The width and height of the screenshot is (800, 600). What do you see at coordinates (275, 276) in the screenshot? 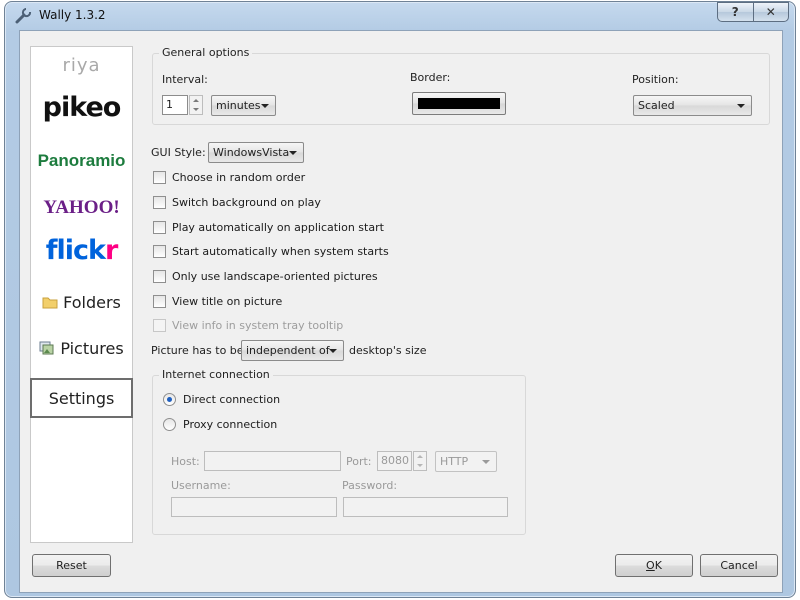
I see `checkbox-label: Only use landscape-oriented pictures` at bounding box center [275, 276].